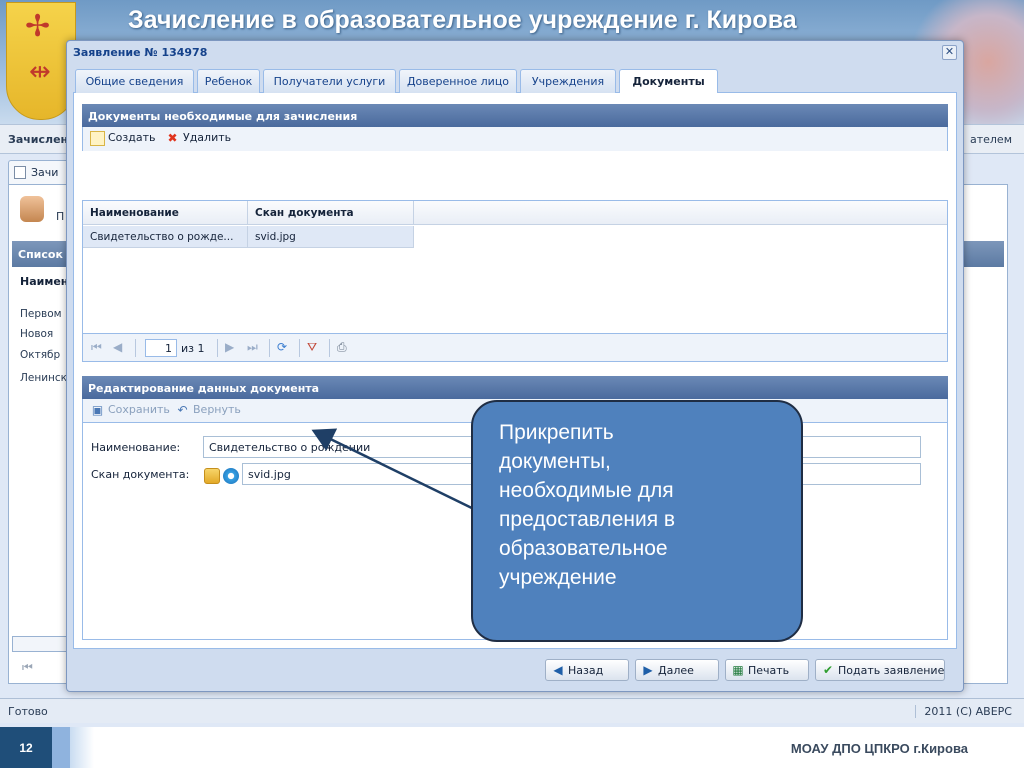  What do you see at coordinates (458, 81) in the screenshot?
I see `tab-trusted-person: Доверенное лицо` at bounding box center [458, 81].